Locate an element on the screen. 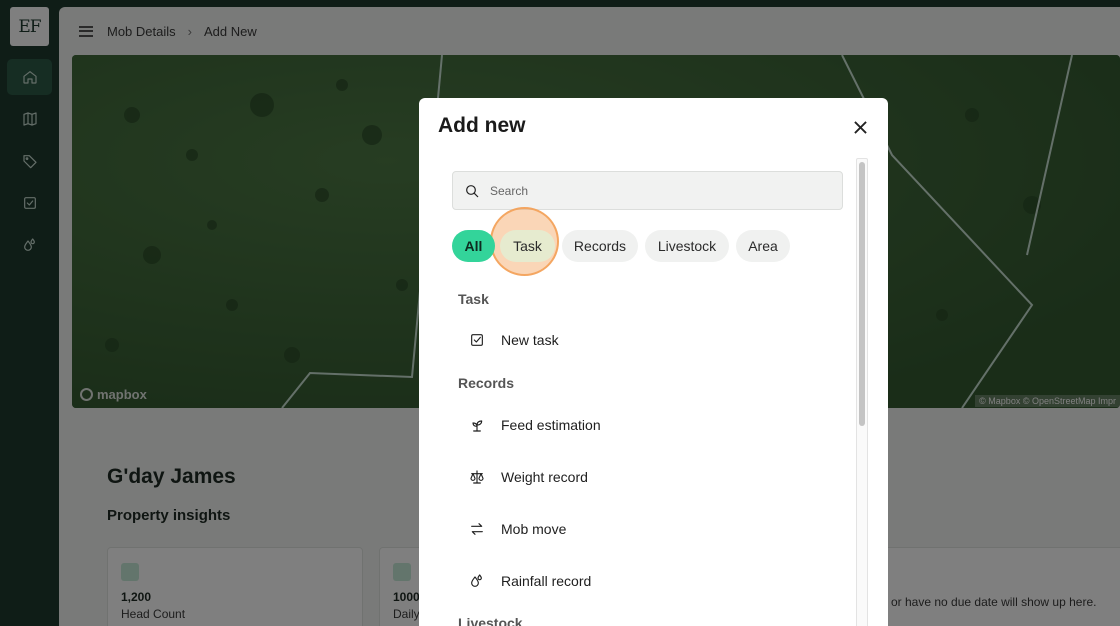  item-label: Weight record is located at coordinates (544, 477).